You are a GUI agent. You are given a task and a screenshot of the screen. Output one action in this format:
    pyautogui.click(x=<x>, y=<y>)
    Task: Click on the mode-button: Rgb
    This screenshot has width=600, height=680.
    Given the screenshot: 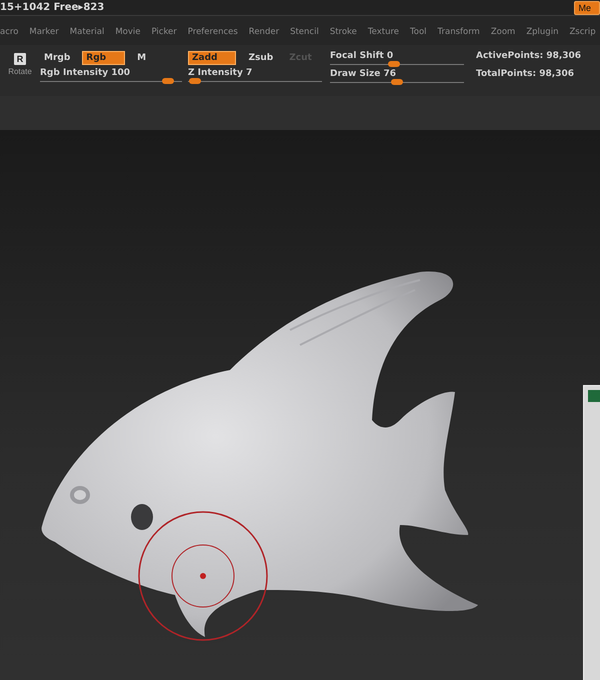 What is the action you would take?
    pyautogui.click(x=104, y=57)
    